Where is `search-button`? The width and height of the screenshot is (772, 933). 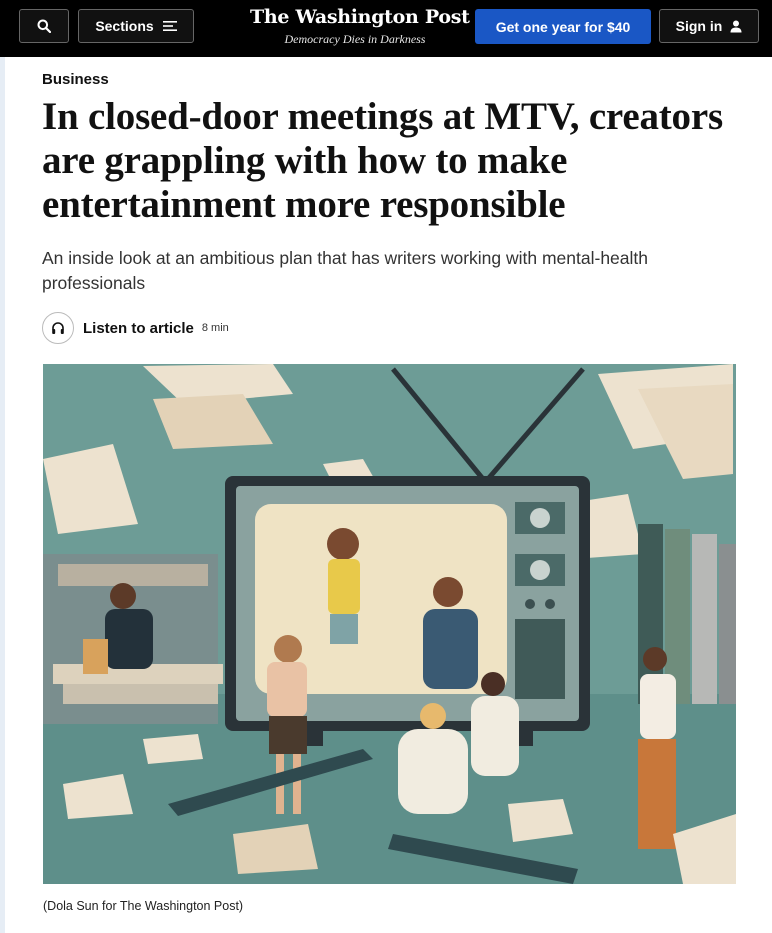
search-button is located at coordinates (44, 26).